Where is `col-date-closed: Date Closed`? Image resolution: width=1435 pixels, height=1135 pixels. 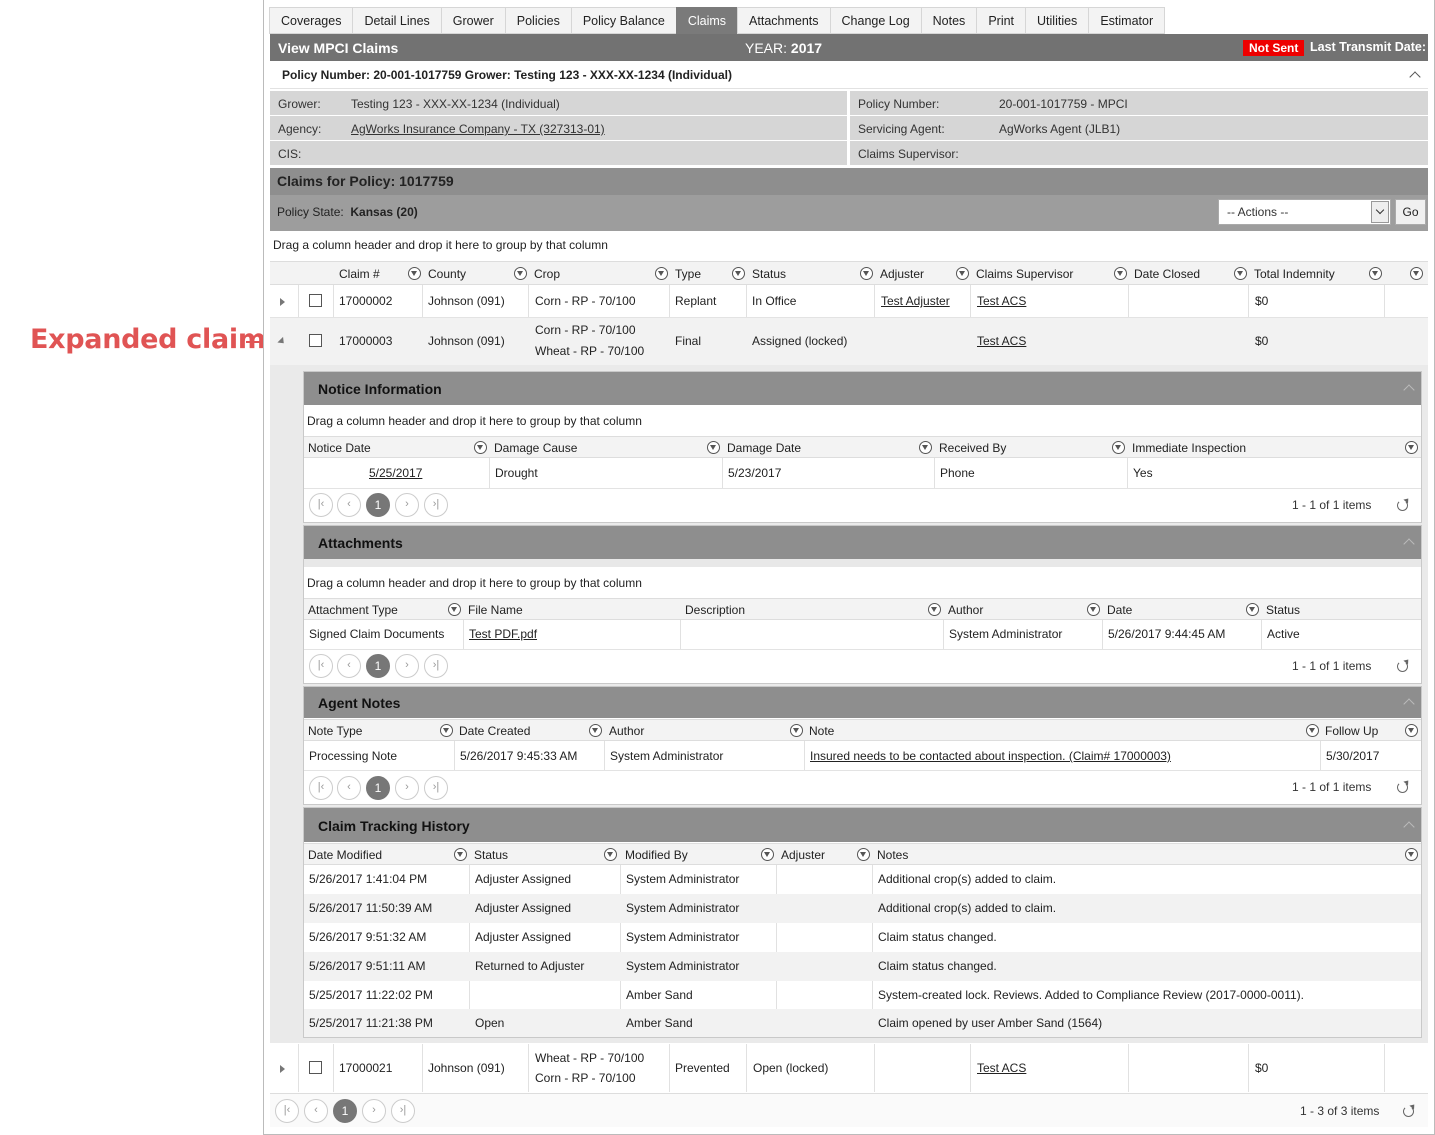
col-date-closed: Date Closed is located at coordinates (1167, 274).